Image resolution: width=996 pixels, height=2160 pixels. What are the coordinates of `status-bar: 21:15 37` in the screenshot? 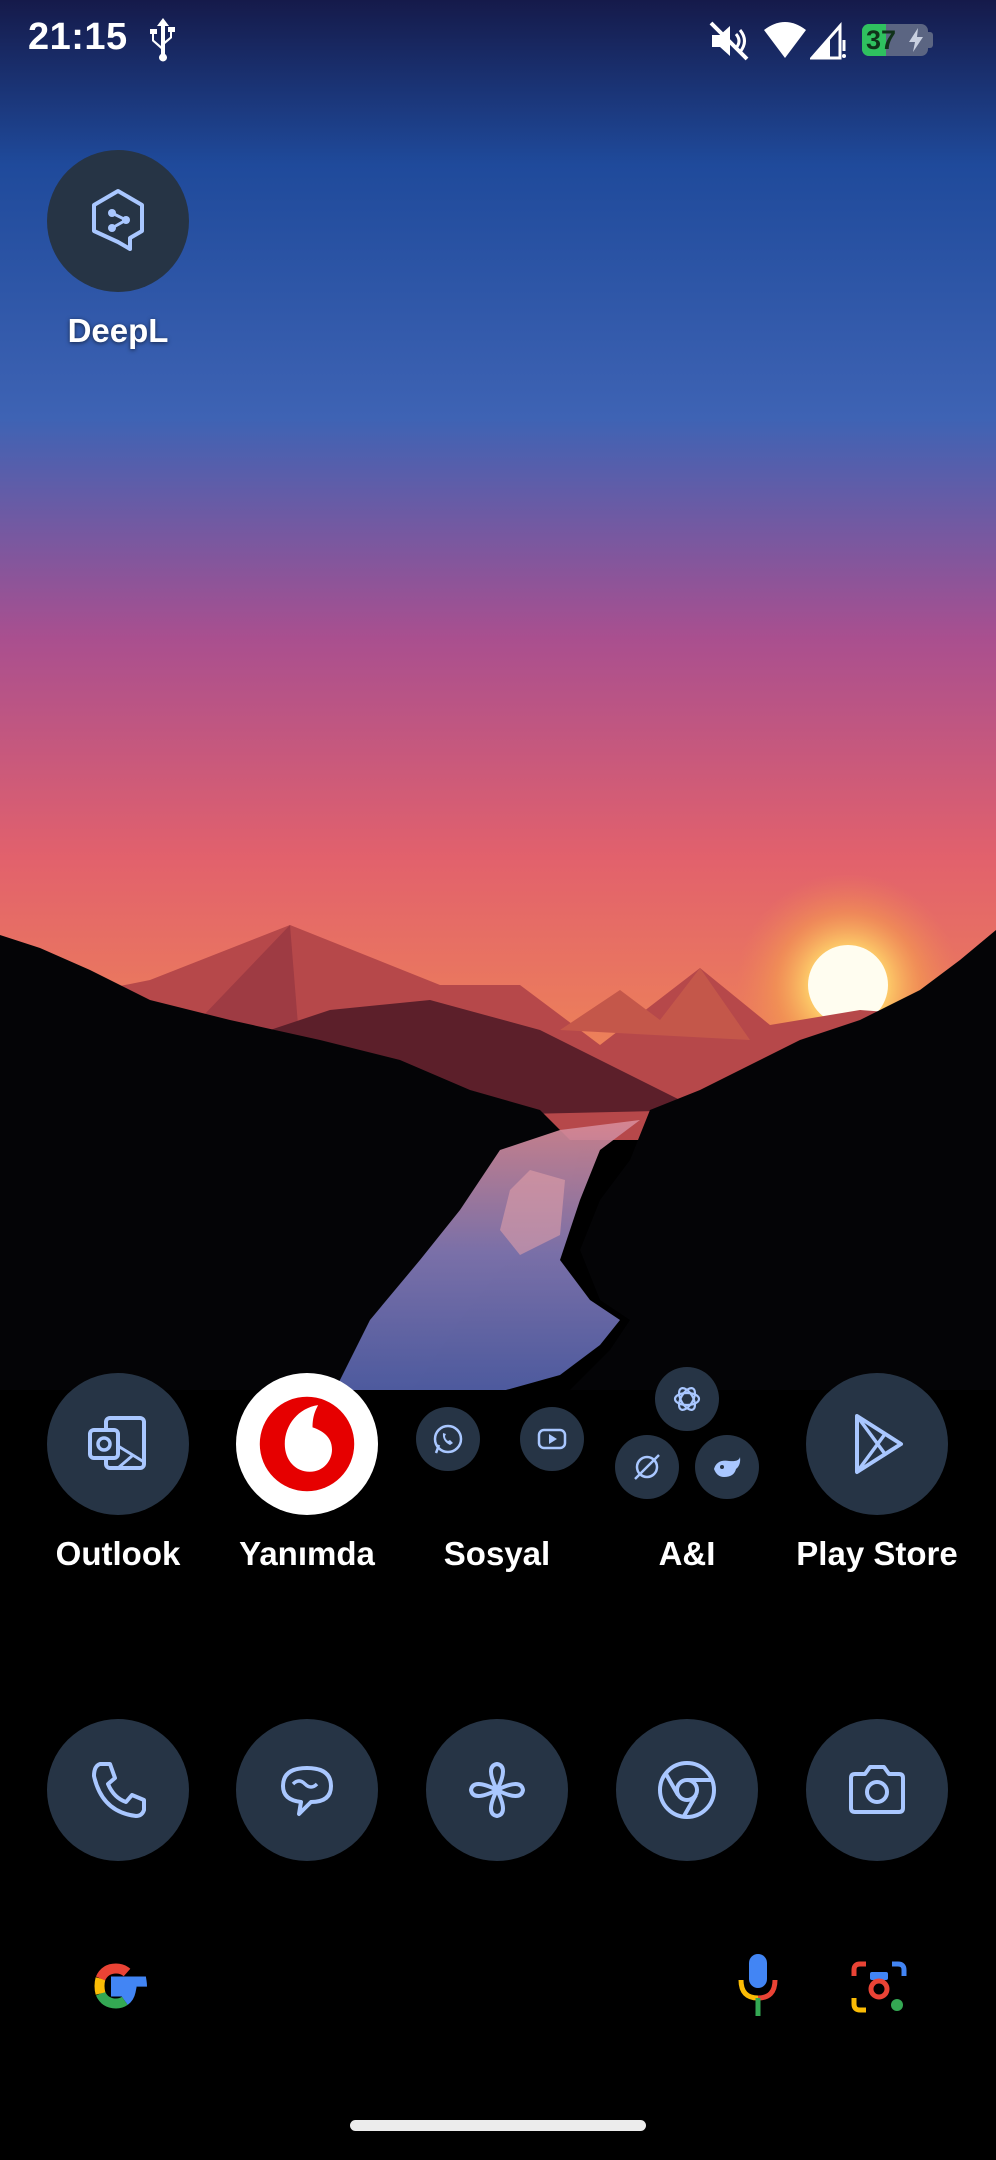 It's located at (498, 40).